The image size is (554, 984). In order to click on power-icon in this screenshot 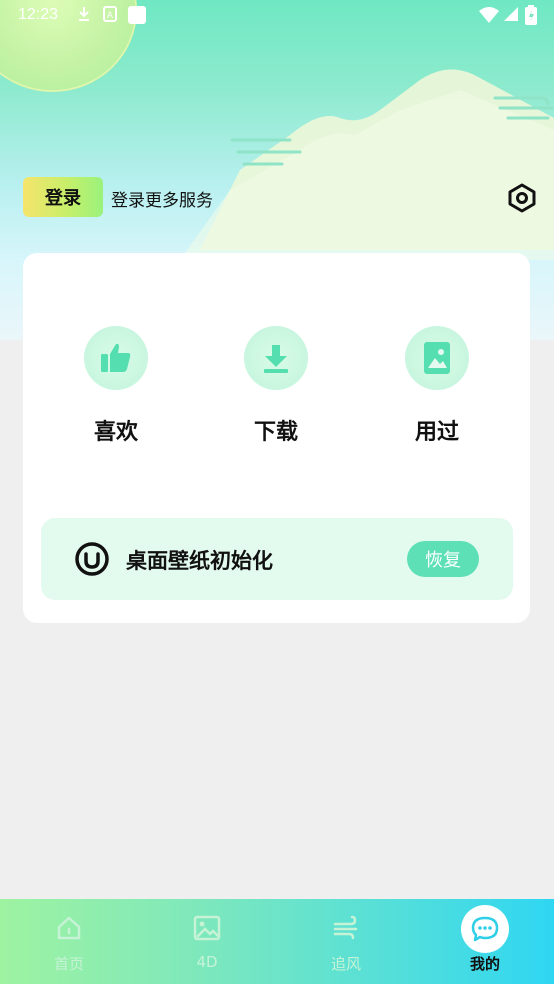, I will do `click(92, 559)`.